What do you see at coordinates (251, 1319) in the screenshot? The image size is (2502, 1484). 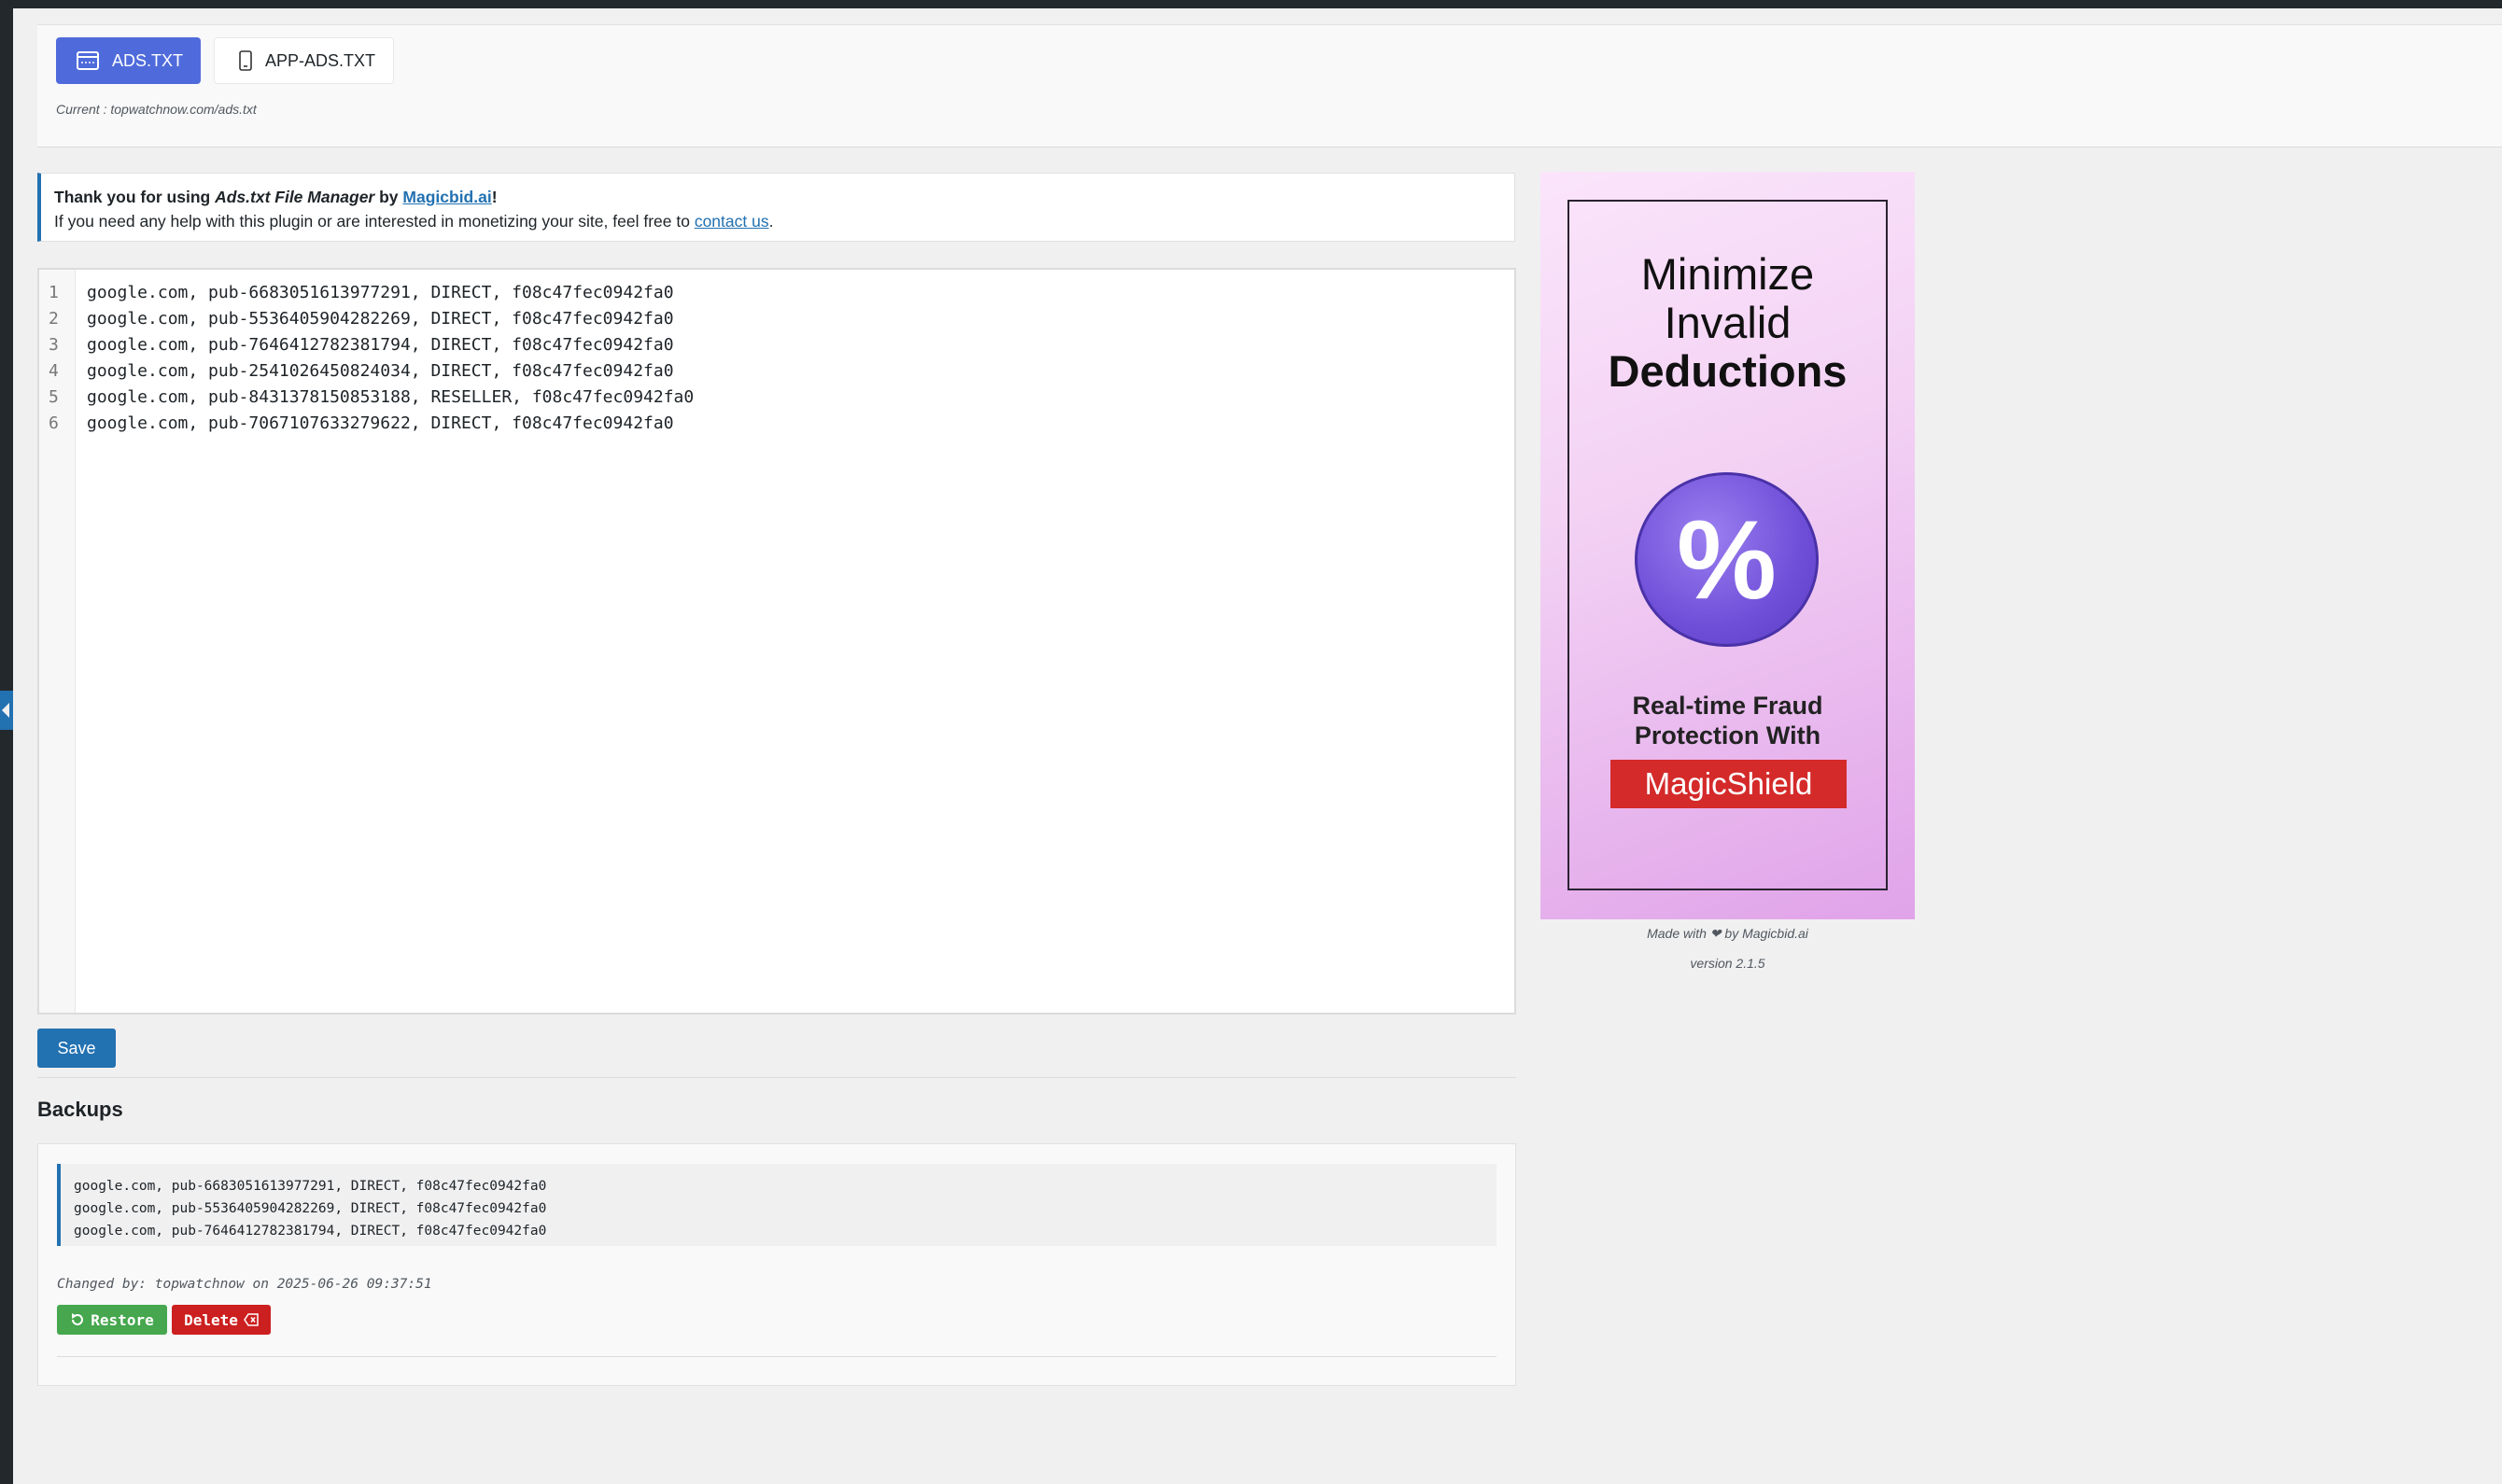 I see `delete-x-icon` at bounding box center [251, 1319].